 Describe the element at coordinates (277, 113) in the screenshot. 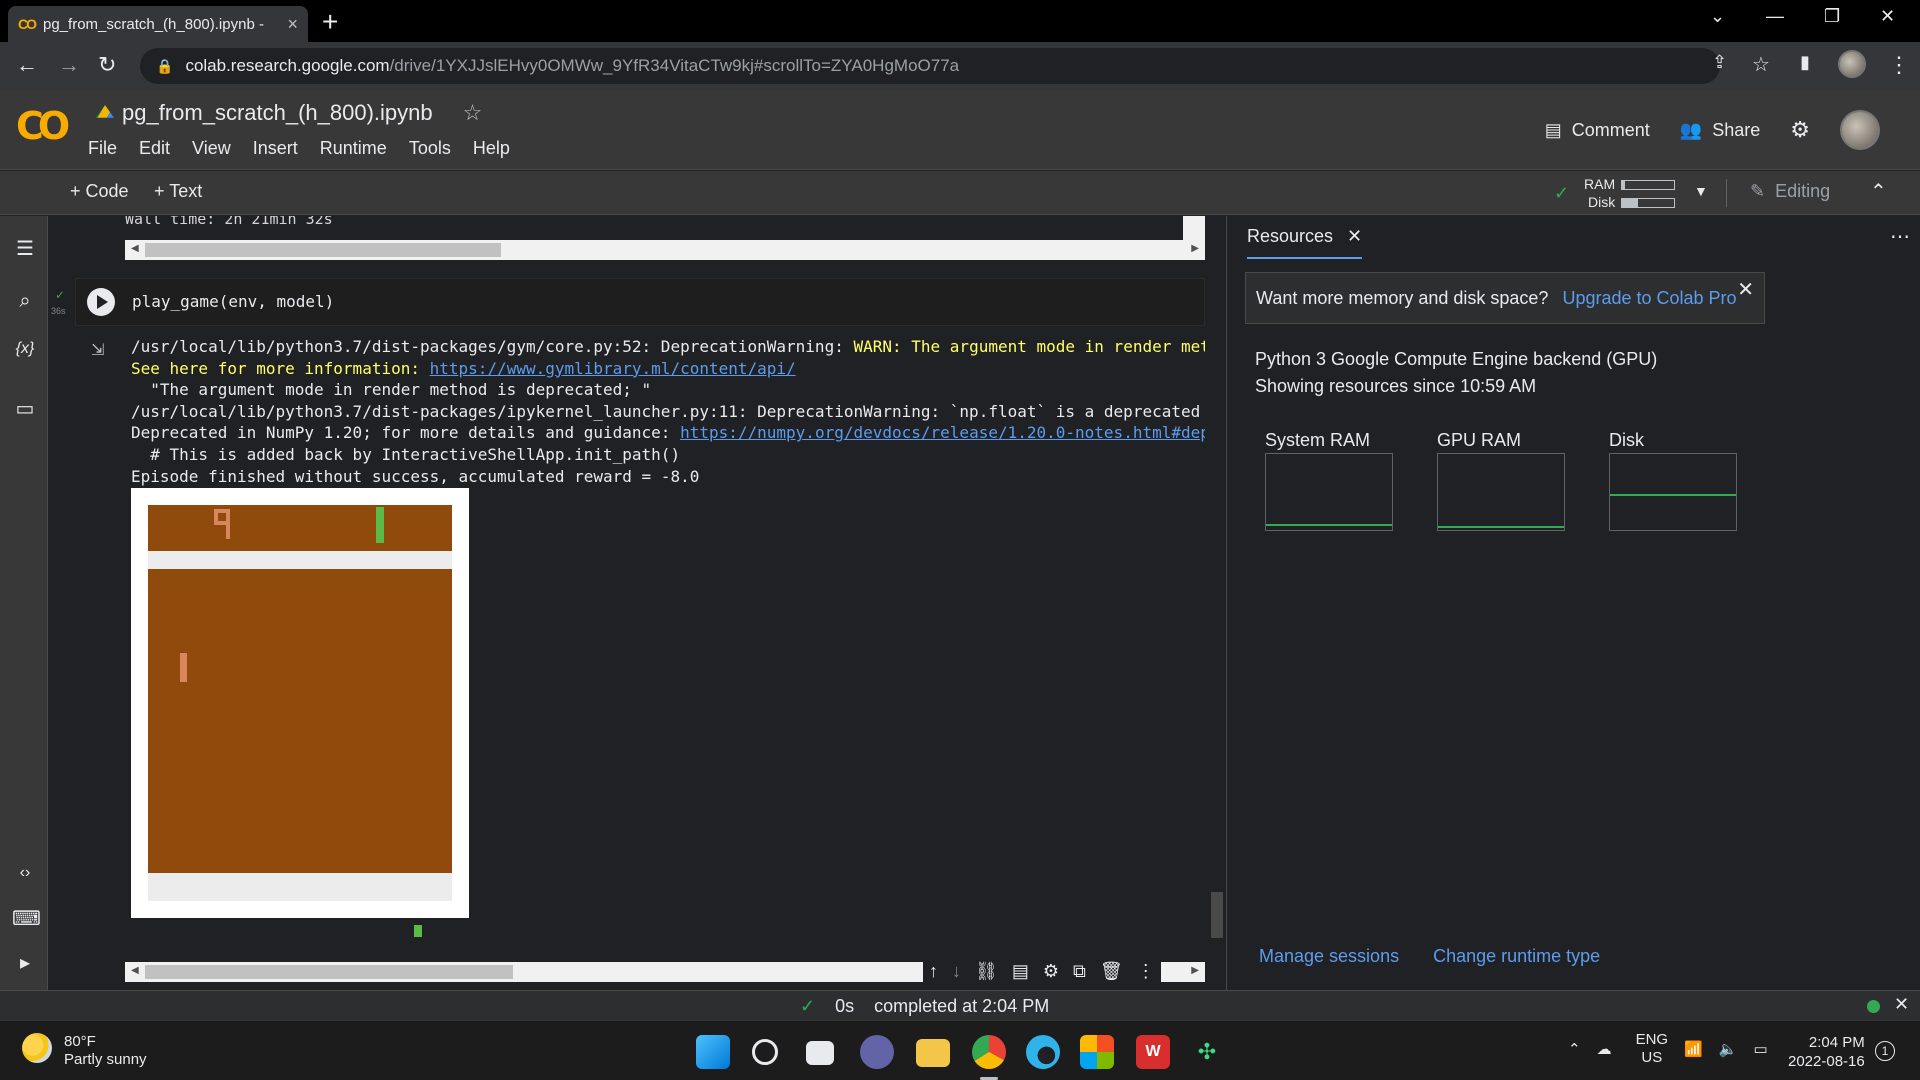

I see `notebook-title: pg_from_scratch_(h_800).ipynb` at that location.